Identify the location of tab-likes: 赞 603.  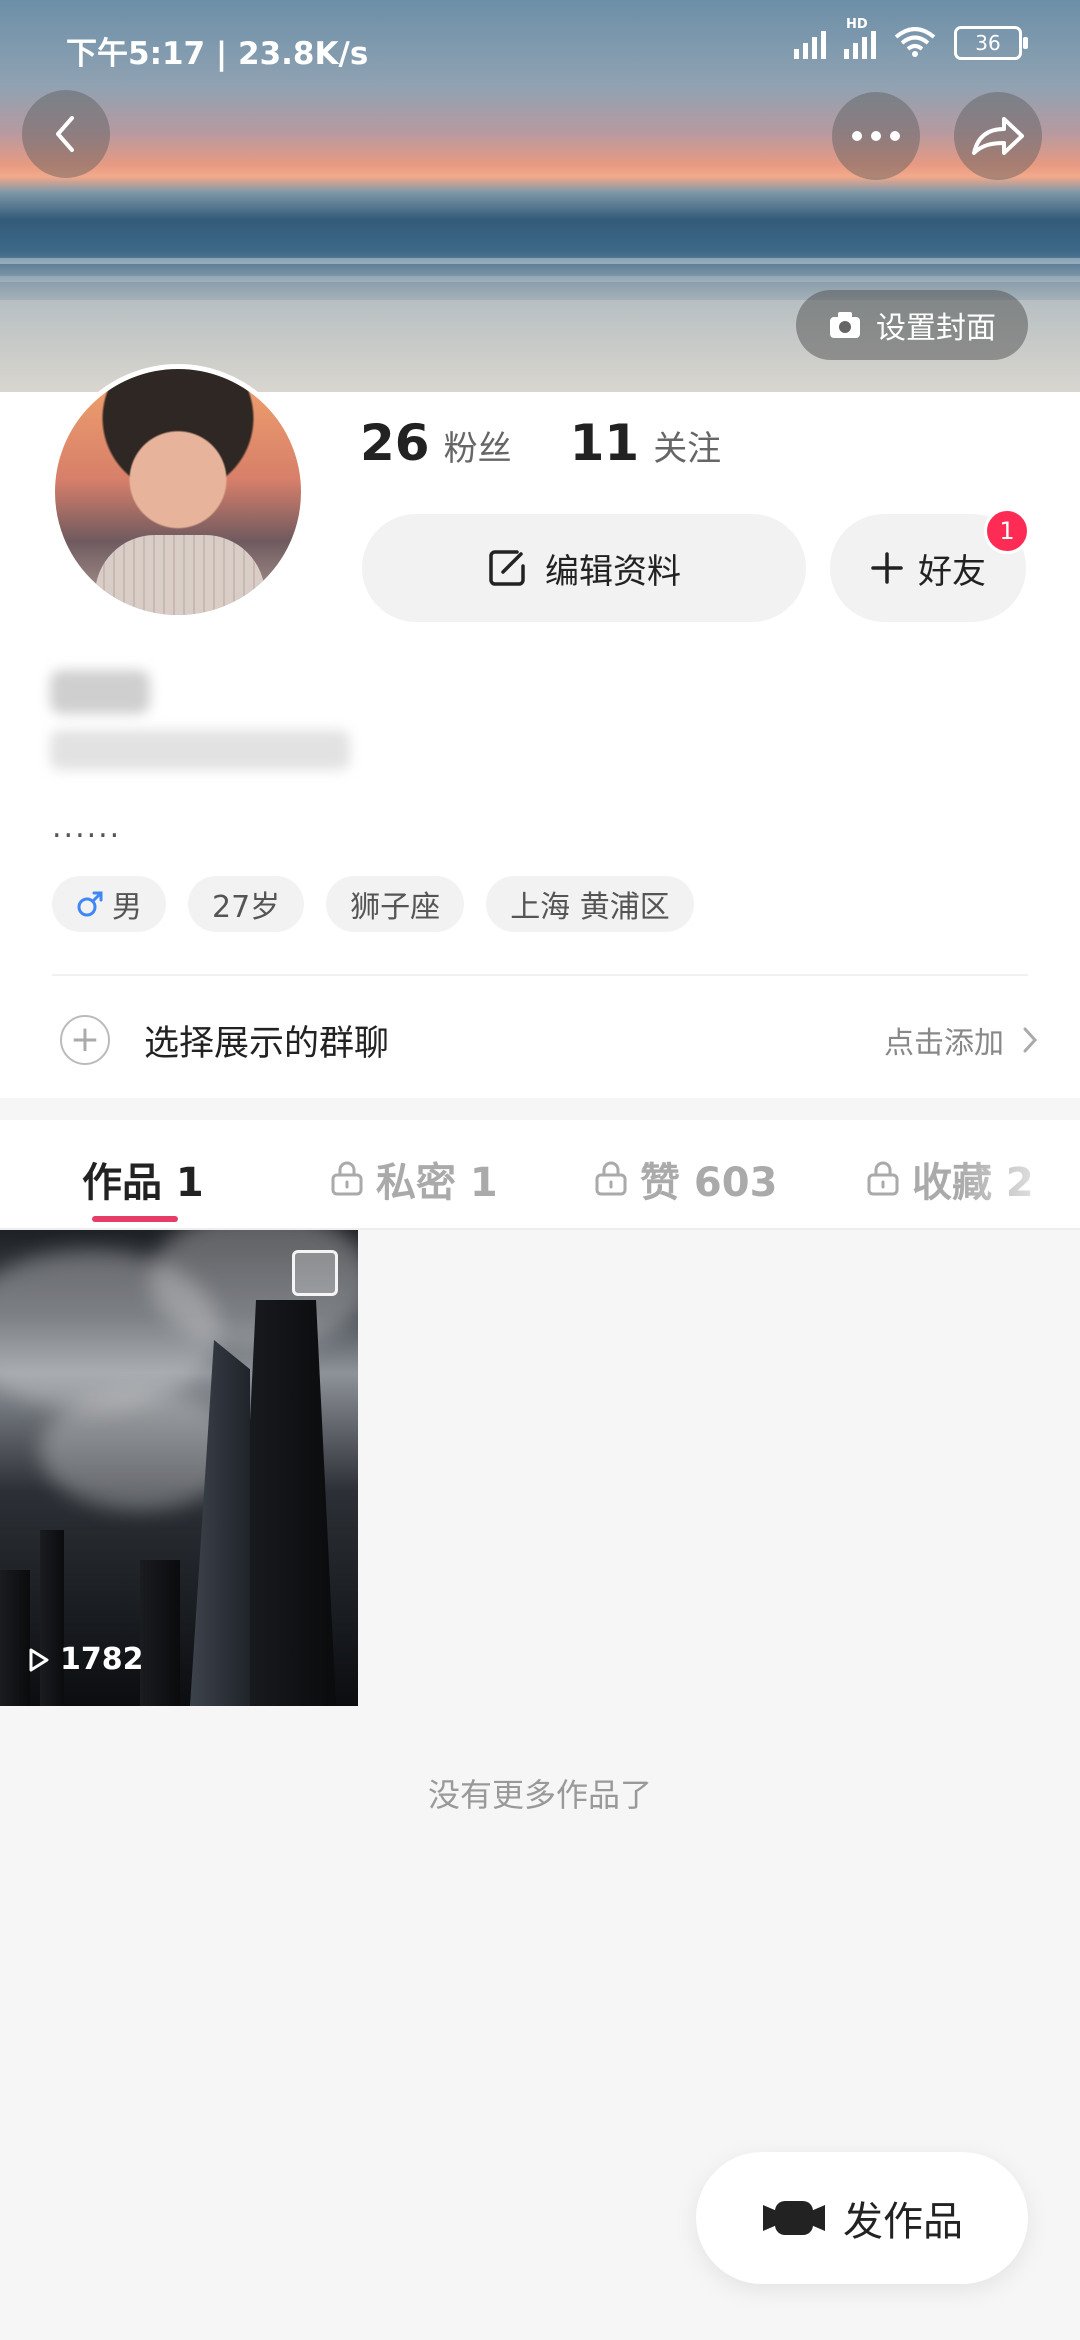
(685, 1179).